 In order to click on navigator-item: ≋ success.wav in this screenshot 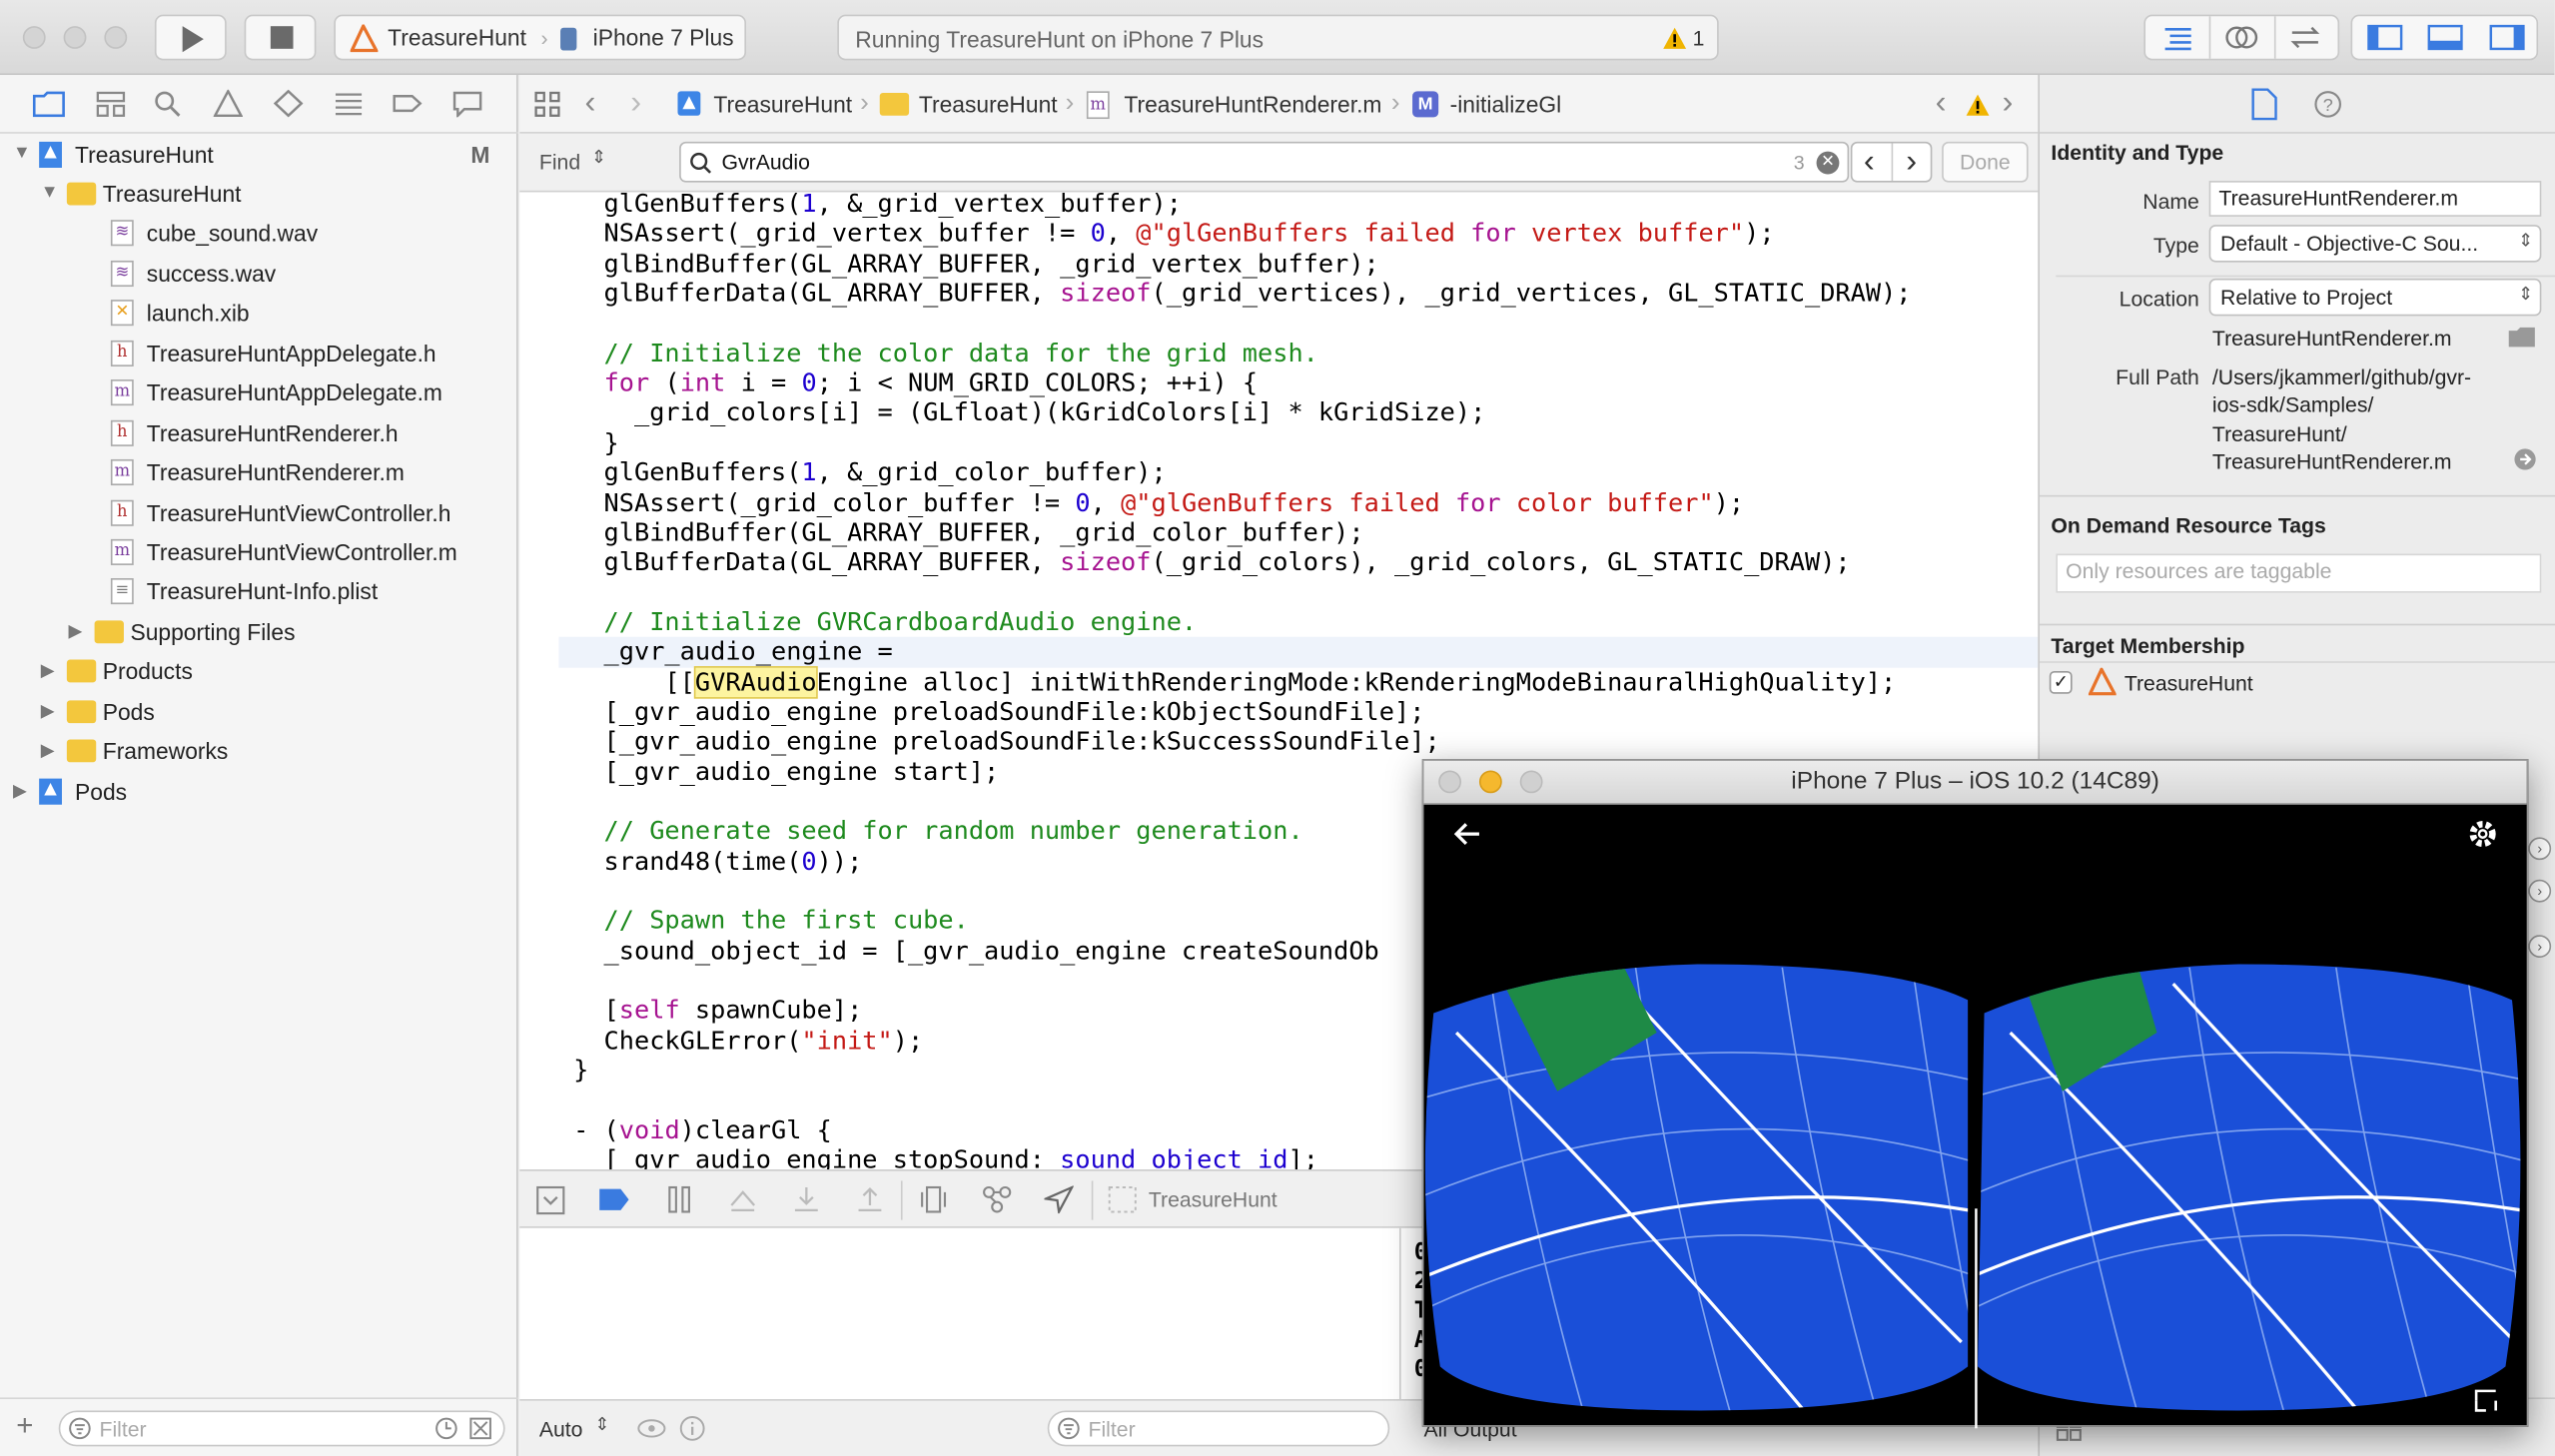, I will do `click(259, 273)`.